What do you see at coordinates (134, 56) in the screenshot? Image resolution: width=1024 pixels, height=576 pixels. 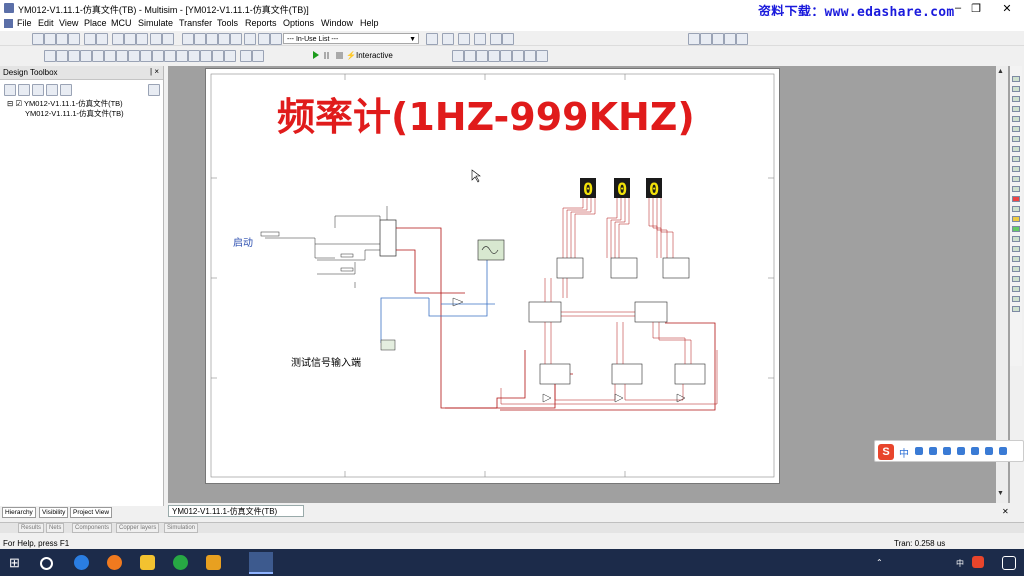 I see `place-misc-digital-icon` at bounding box center [134, 56].